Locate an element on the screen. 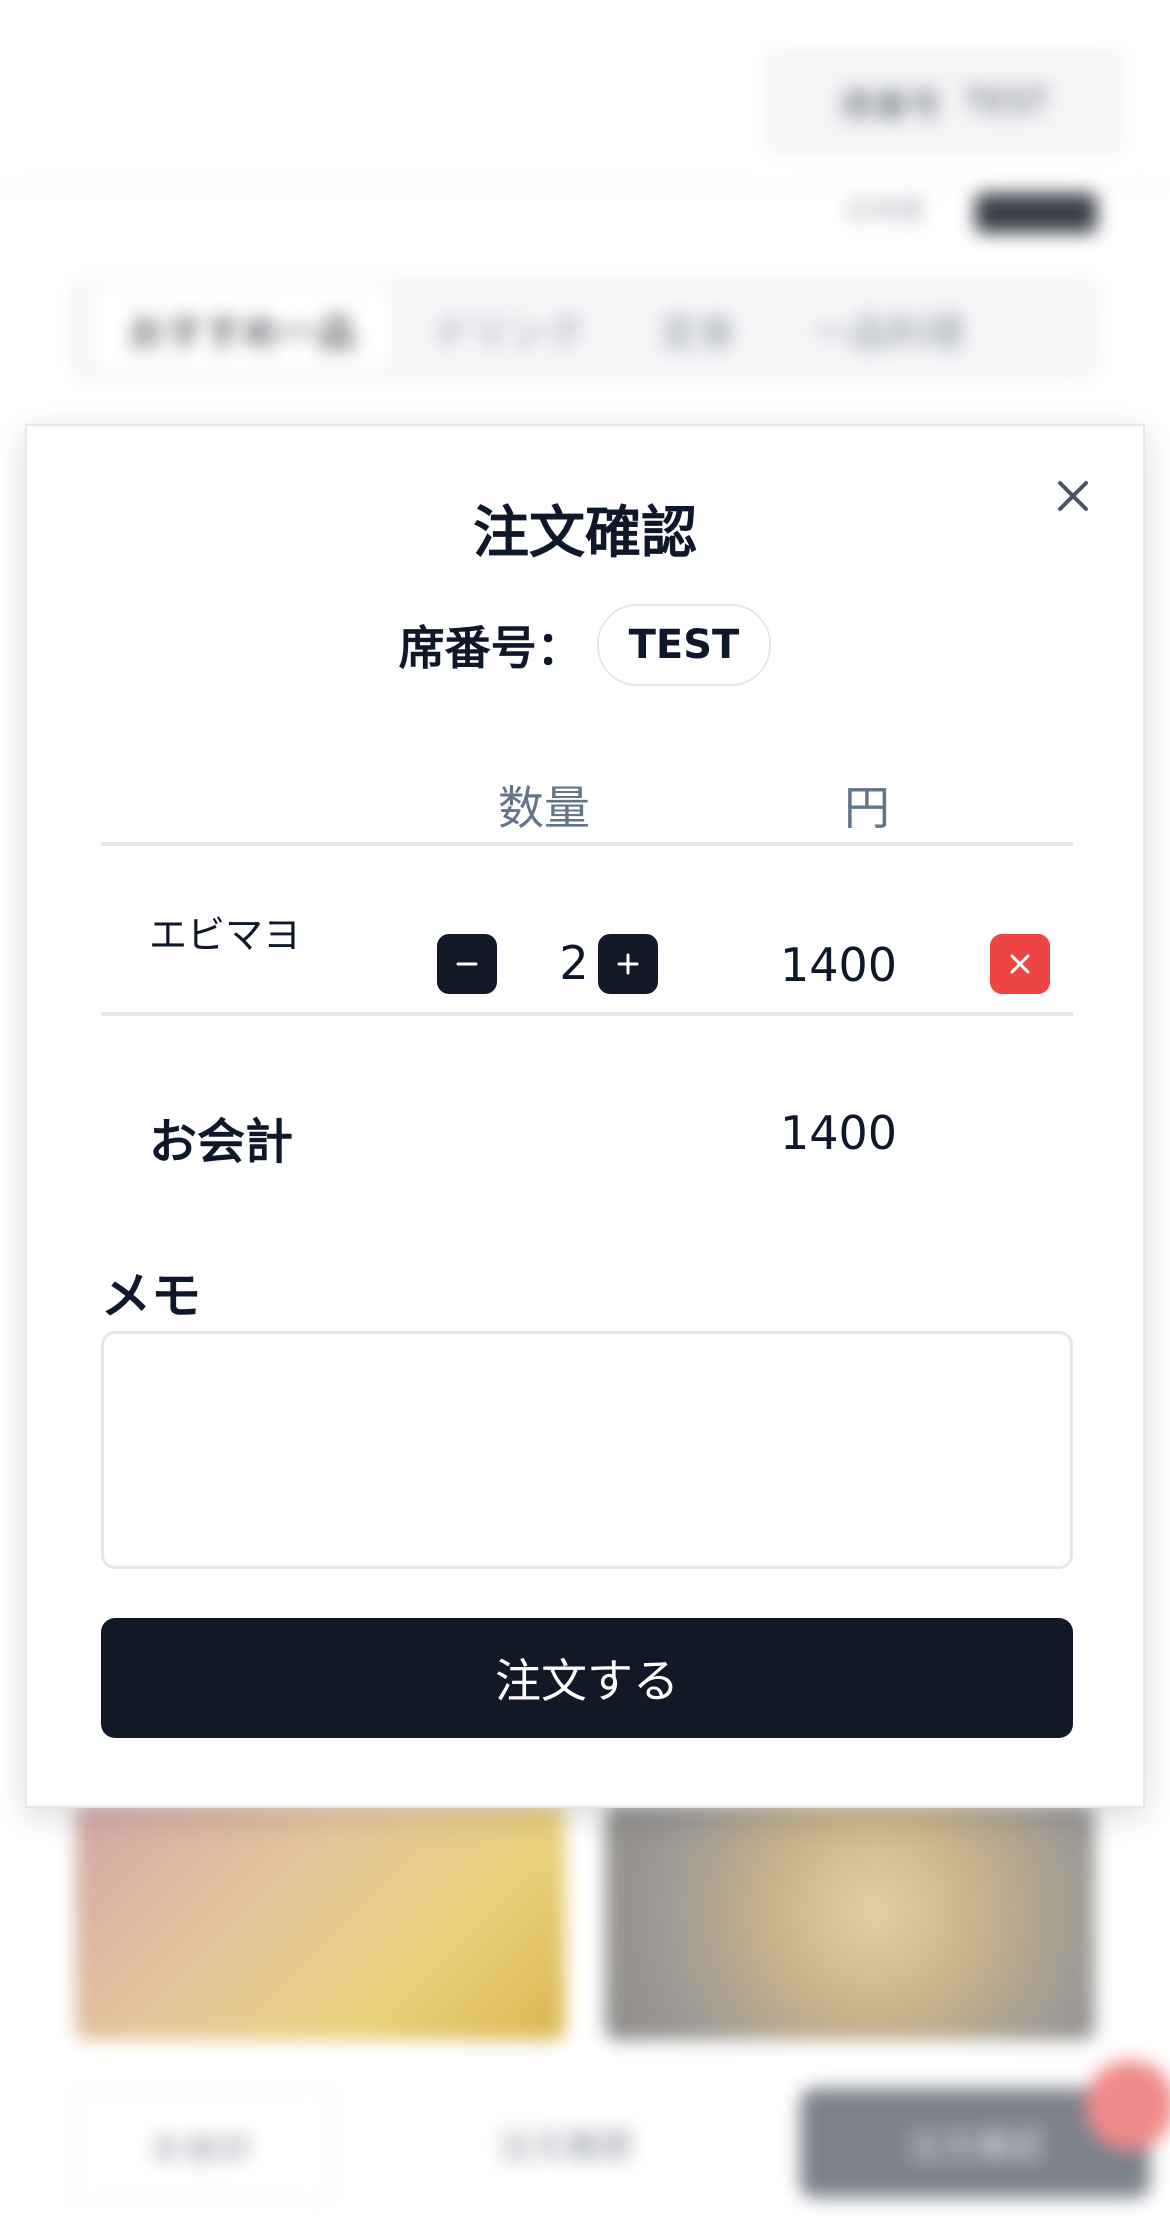 The image size is (1170, 2239). bg-food-image-right is located at coordinates (850, 1922).